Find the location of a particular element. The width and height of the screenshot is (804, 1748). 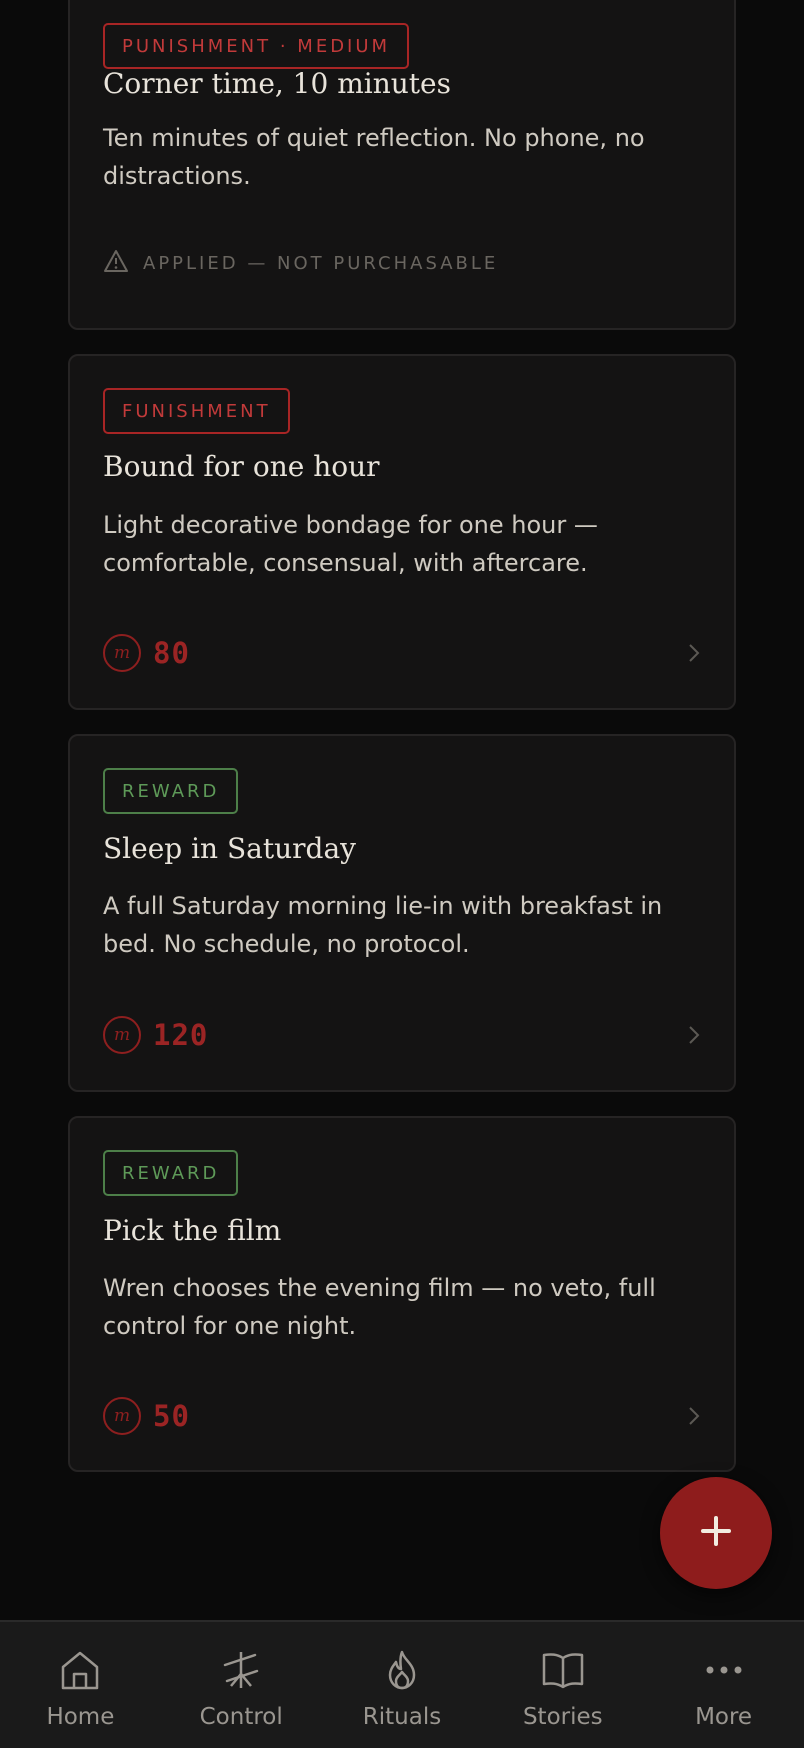

status-row: APPLIED — NOT PURCHASABLE is located at coordinates (402, 263).